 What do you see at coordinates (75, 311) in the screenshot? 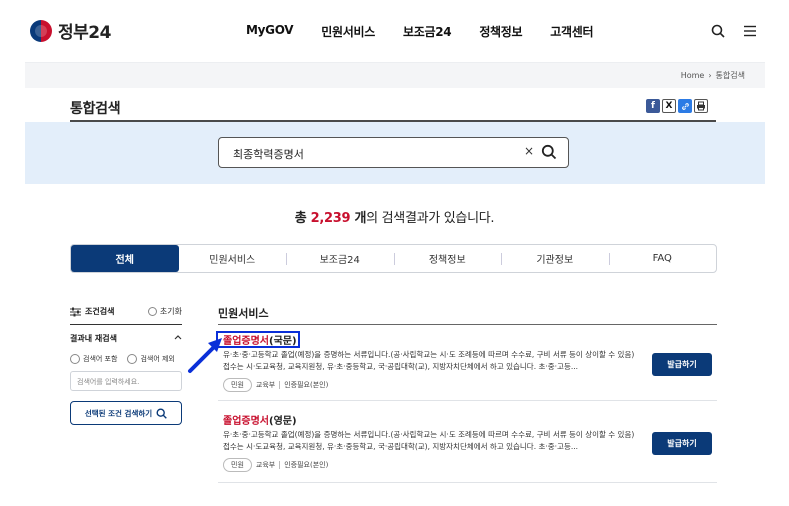
I see `sliders-icon` at bounding box center [75, 311].